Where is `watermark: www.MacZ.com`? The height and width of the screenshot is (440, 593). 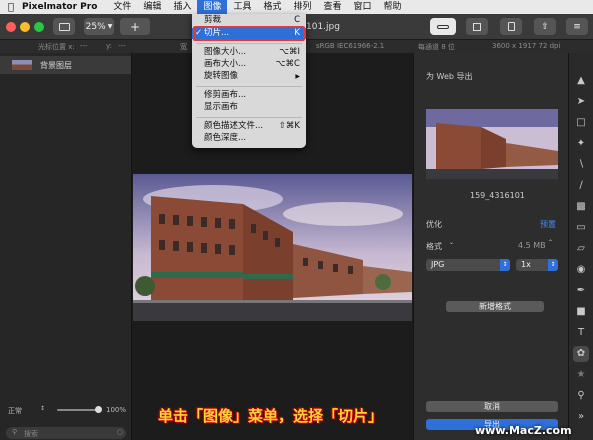
watermark: www.MacZ.com is located at coordinates (523, 430).